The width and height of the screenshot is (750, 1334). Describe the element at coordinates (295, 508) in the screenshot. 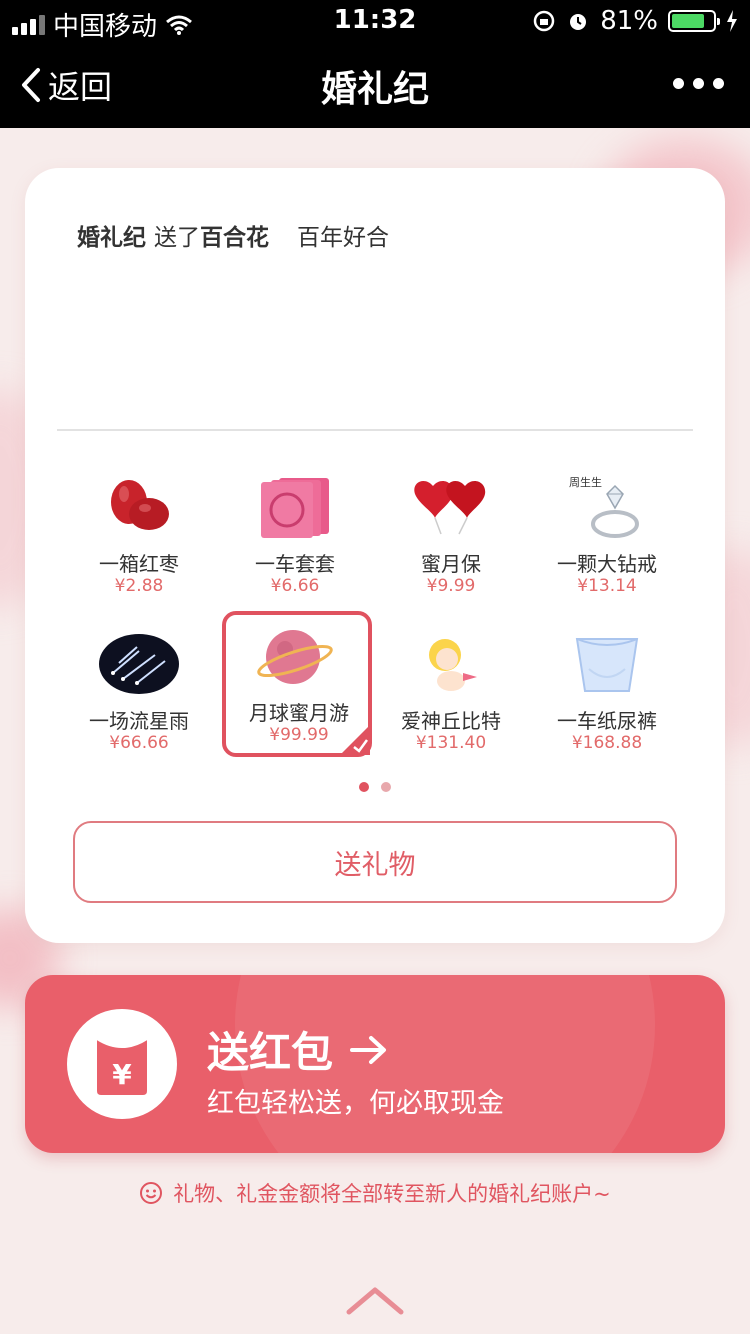

I see `condom-icon` at that location.